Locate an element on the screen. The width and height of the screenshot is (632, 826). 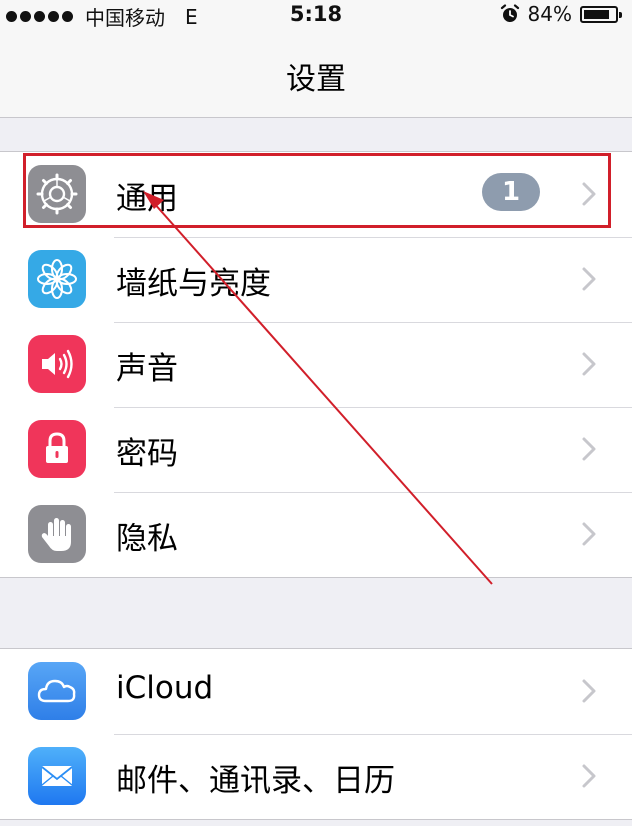
gear-icon is located at coordinates (57, 194).